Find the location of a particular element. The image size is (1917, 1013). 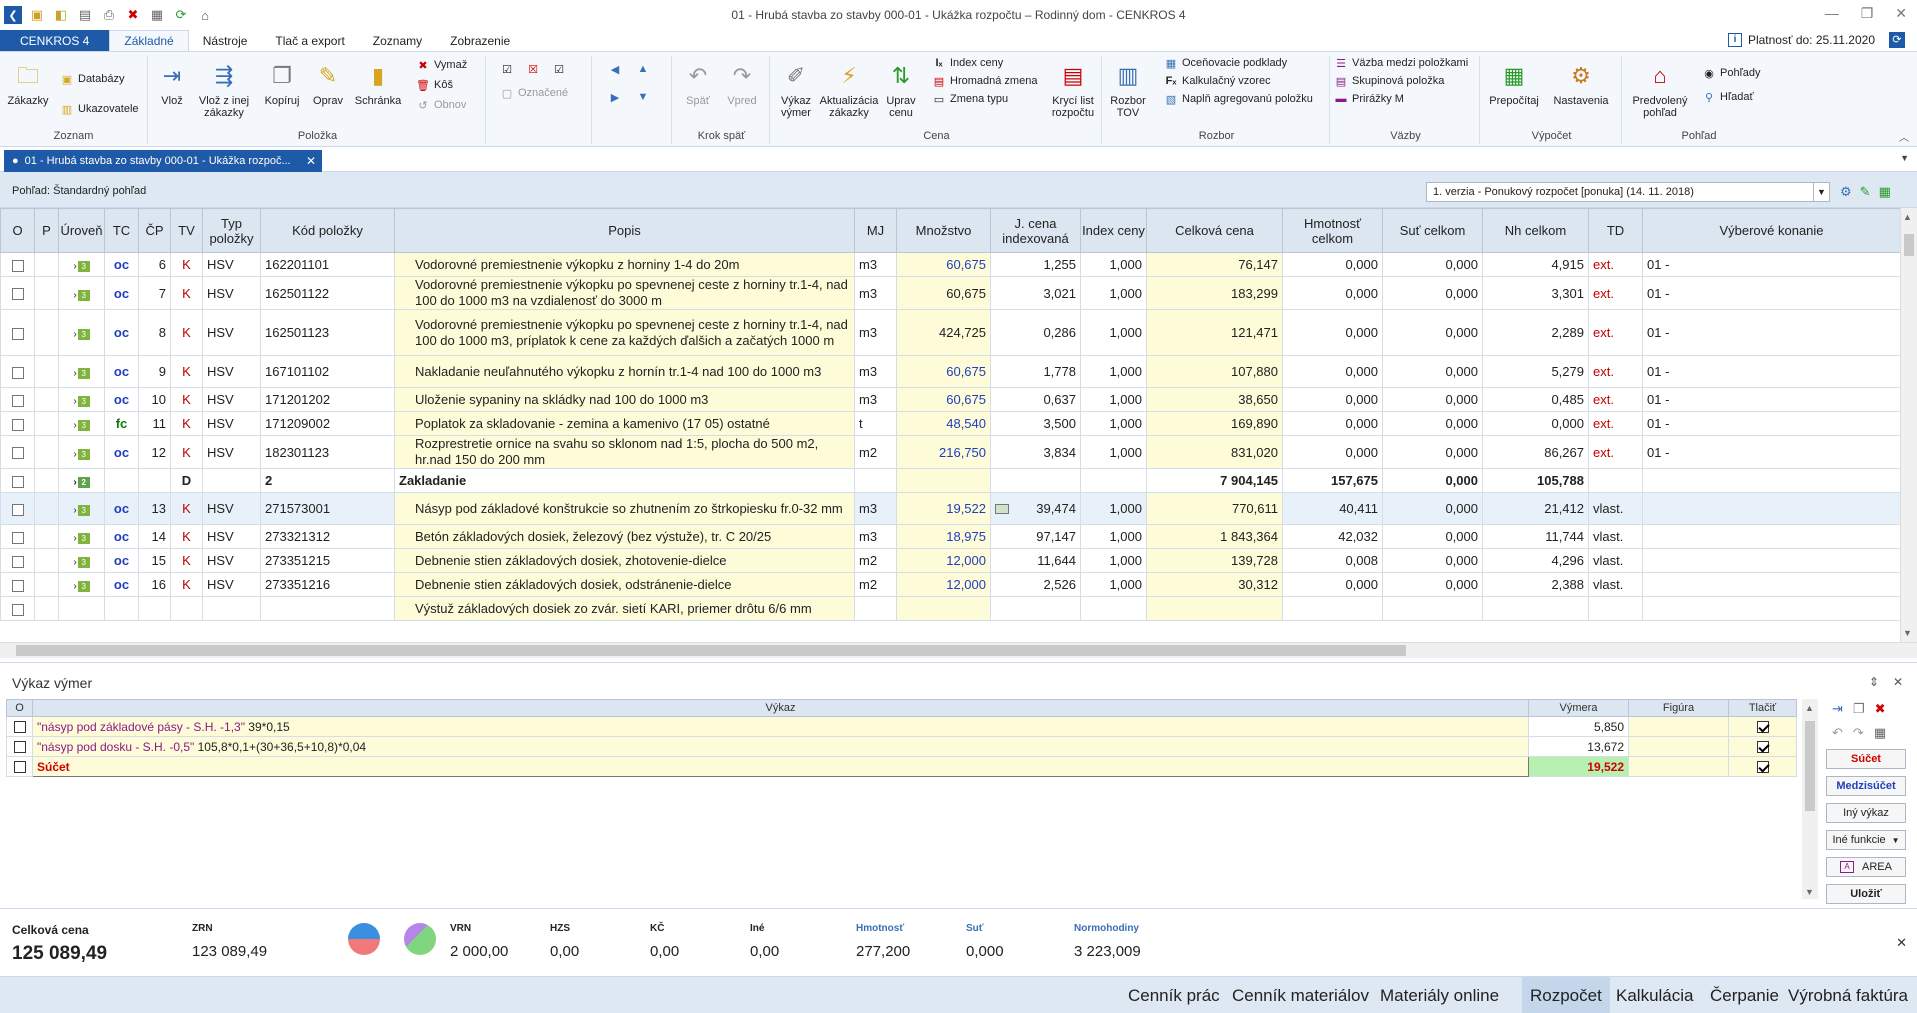

vykaz-col-tlacit: Tlačiť is located at coordinates (1762, 708).